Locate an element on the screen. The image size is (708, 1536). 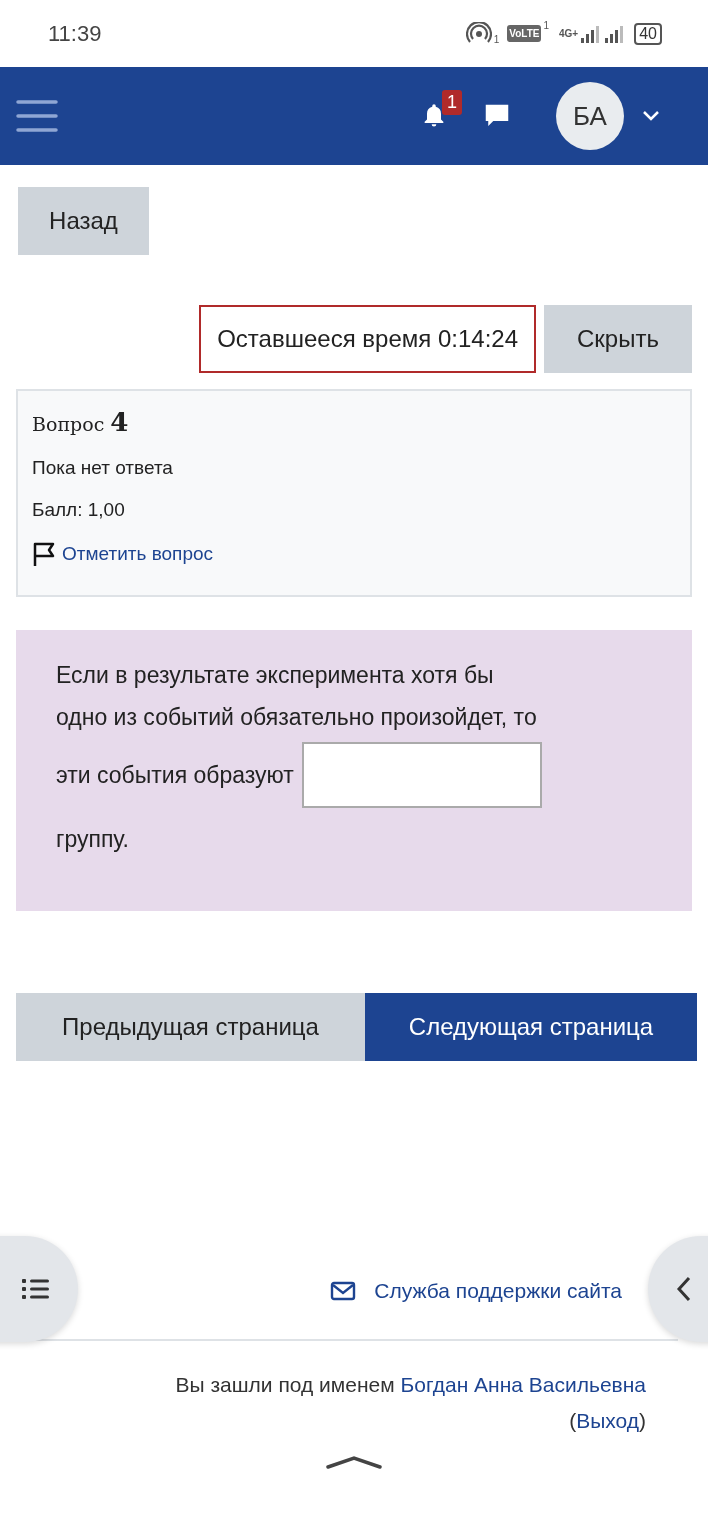
user-avatar: БА is located at coordinates (590, 116).